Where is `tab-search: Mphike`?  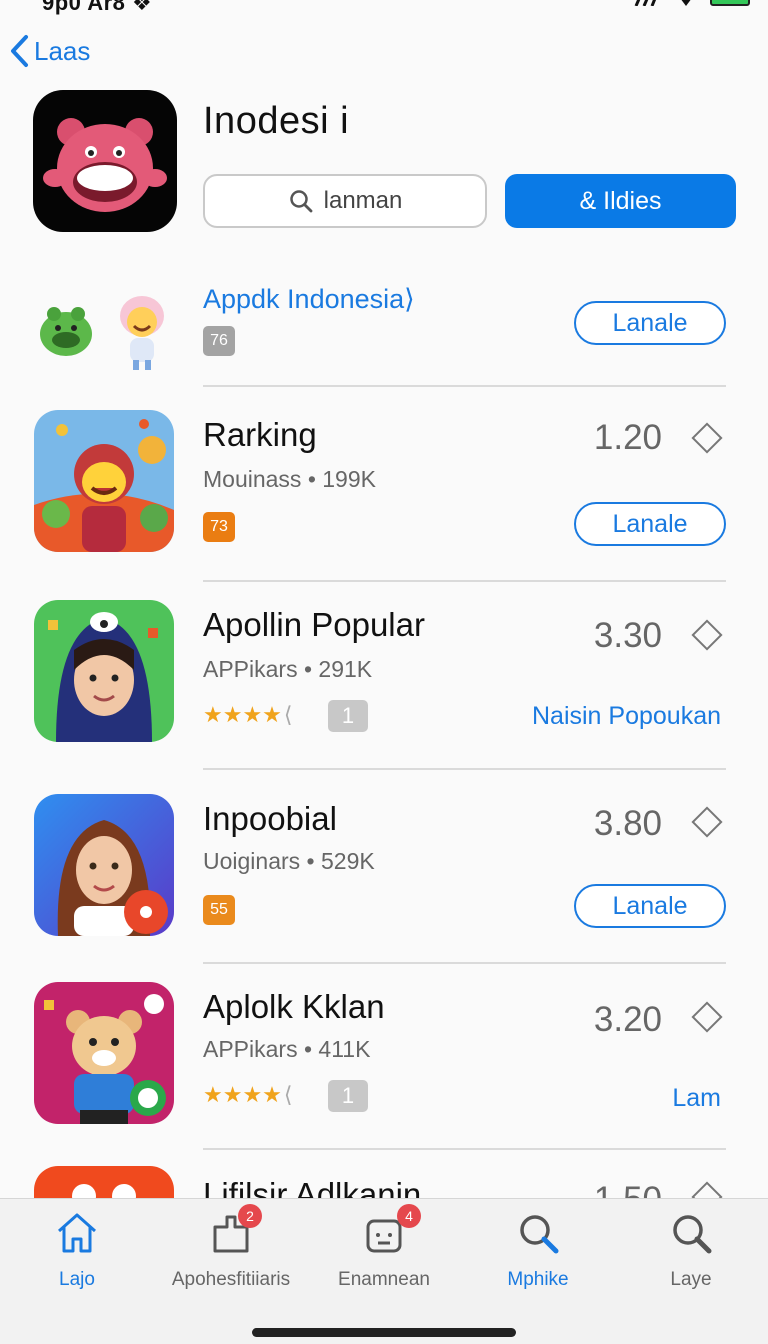
tab-search: Mphike is located at coordinates (538, 1254).